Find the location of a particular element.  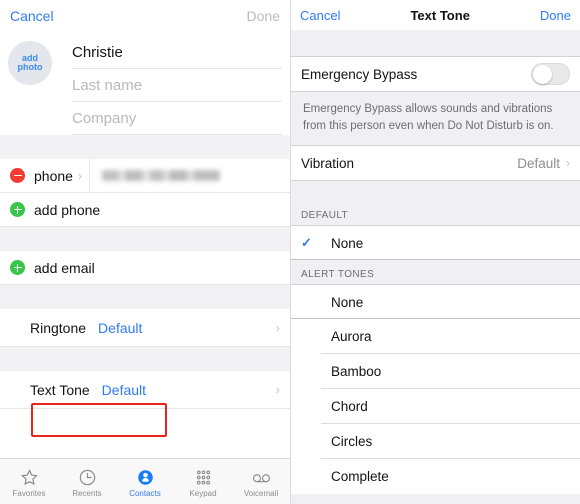

phone-row: phone › is located at coordinates (145, 176).